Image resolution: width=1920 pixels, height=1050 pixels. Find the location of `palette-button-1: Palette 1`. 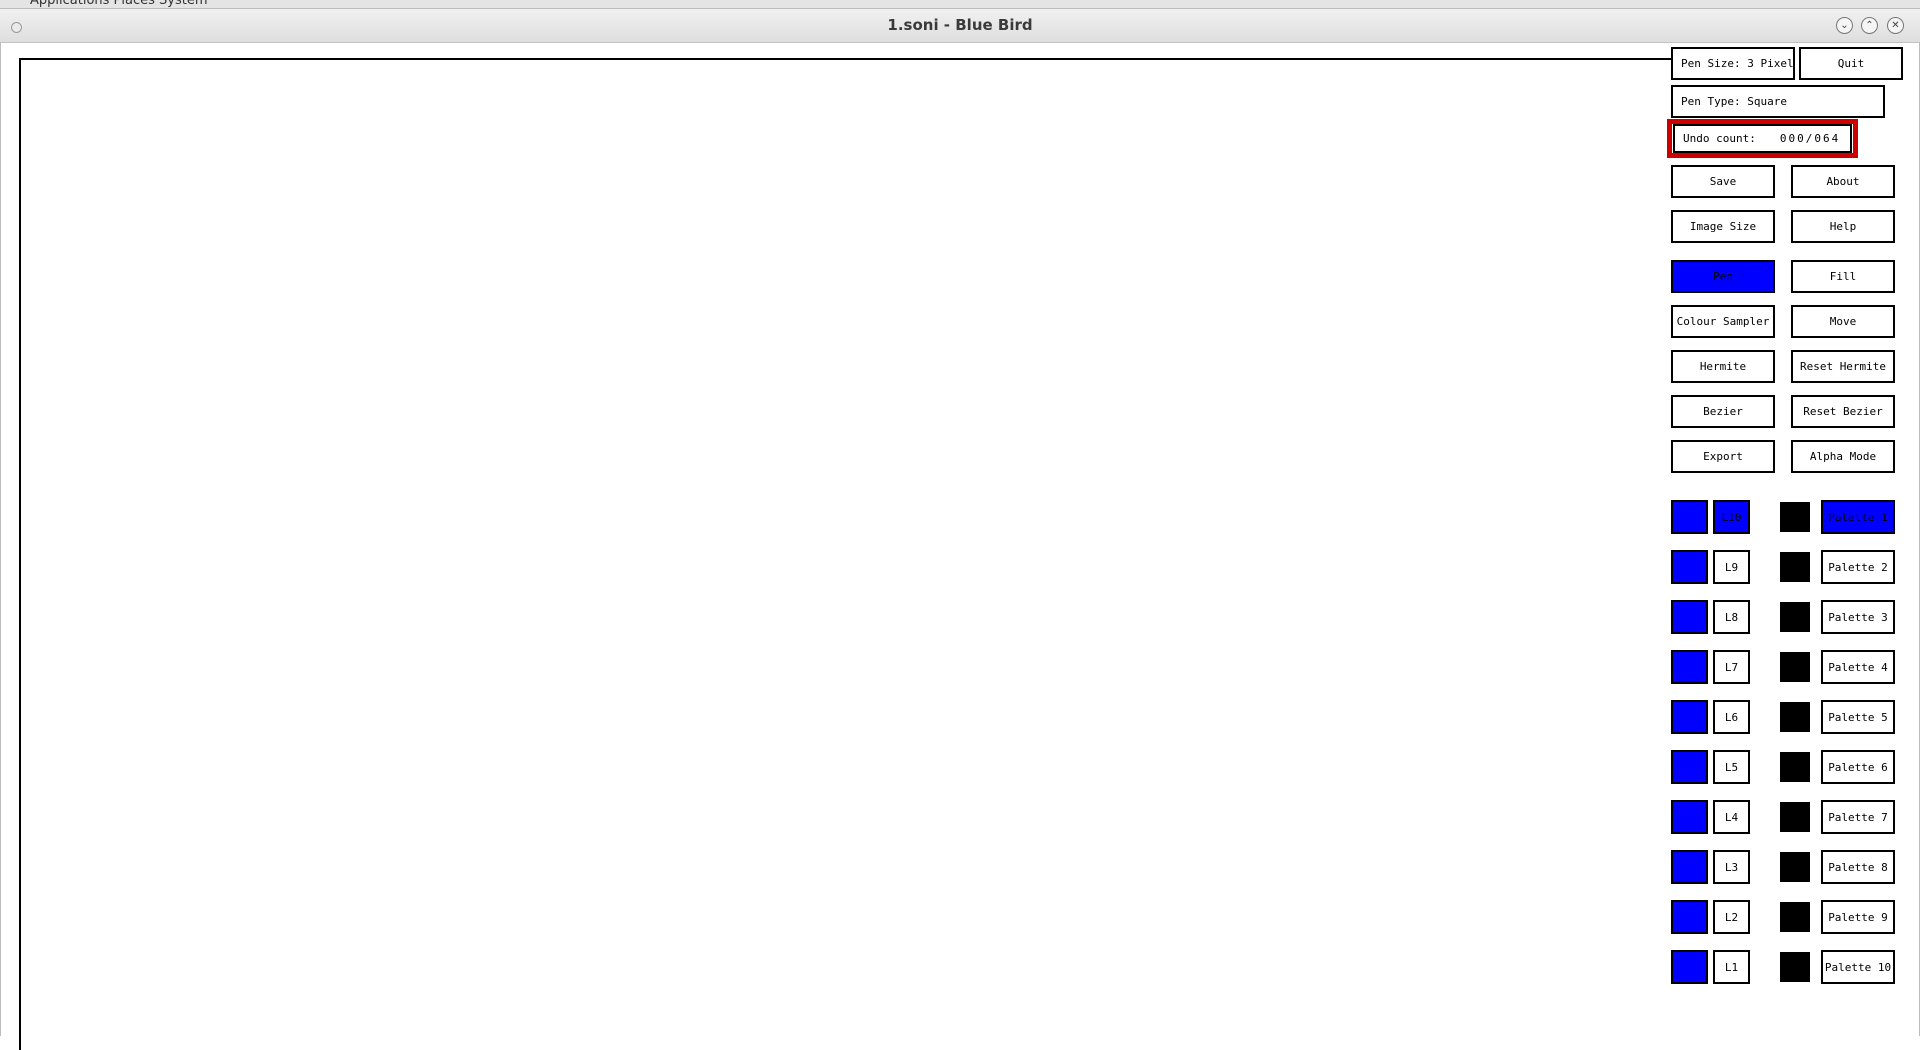

palette-button-1: Palette 1 is located at coordinates (1858, 517).